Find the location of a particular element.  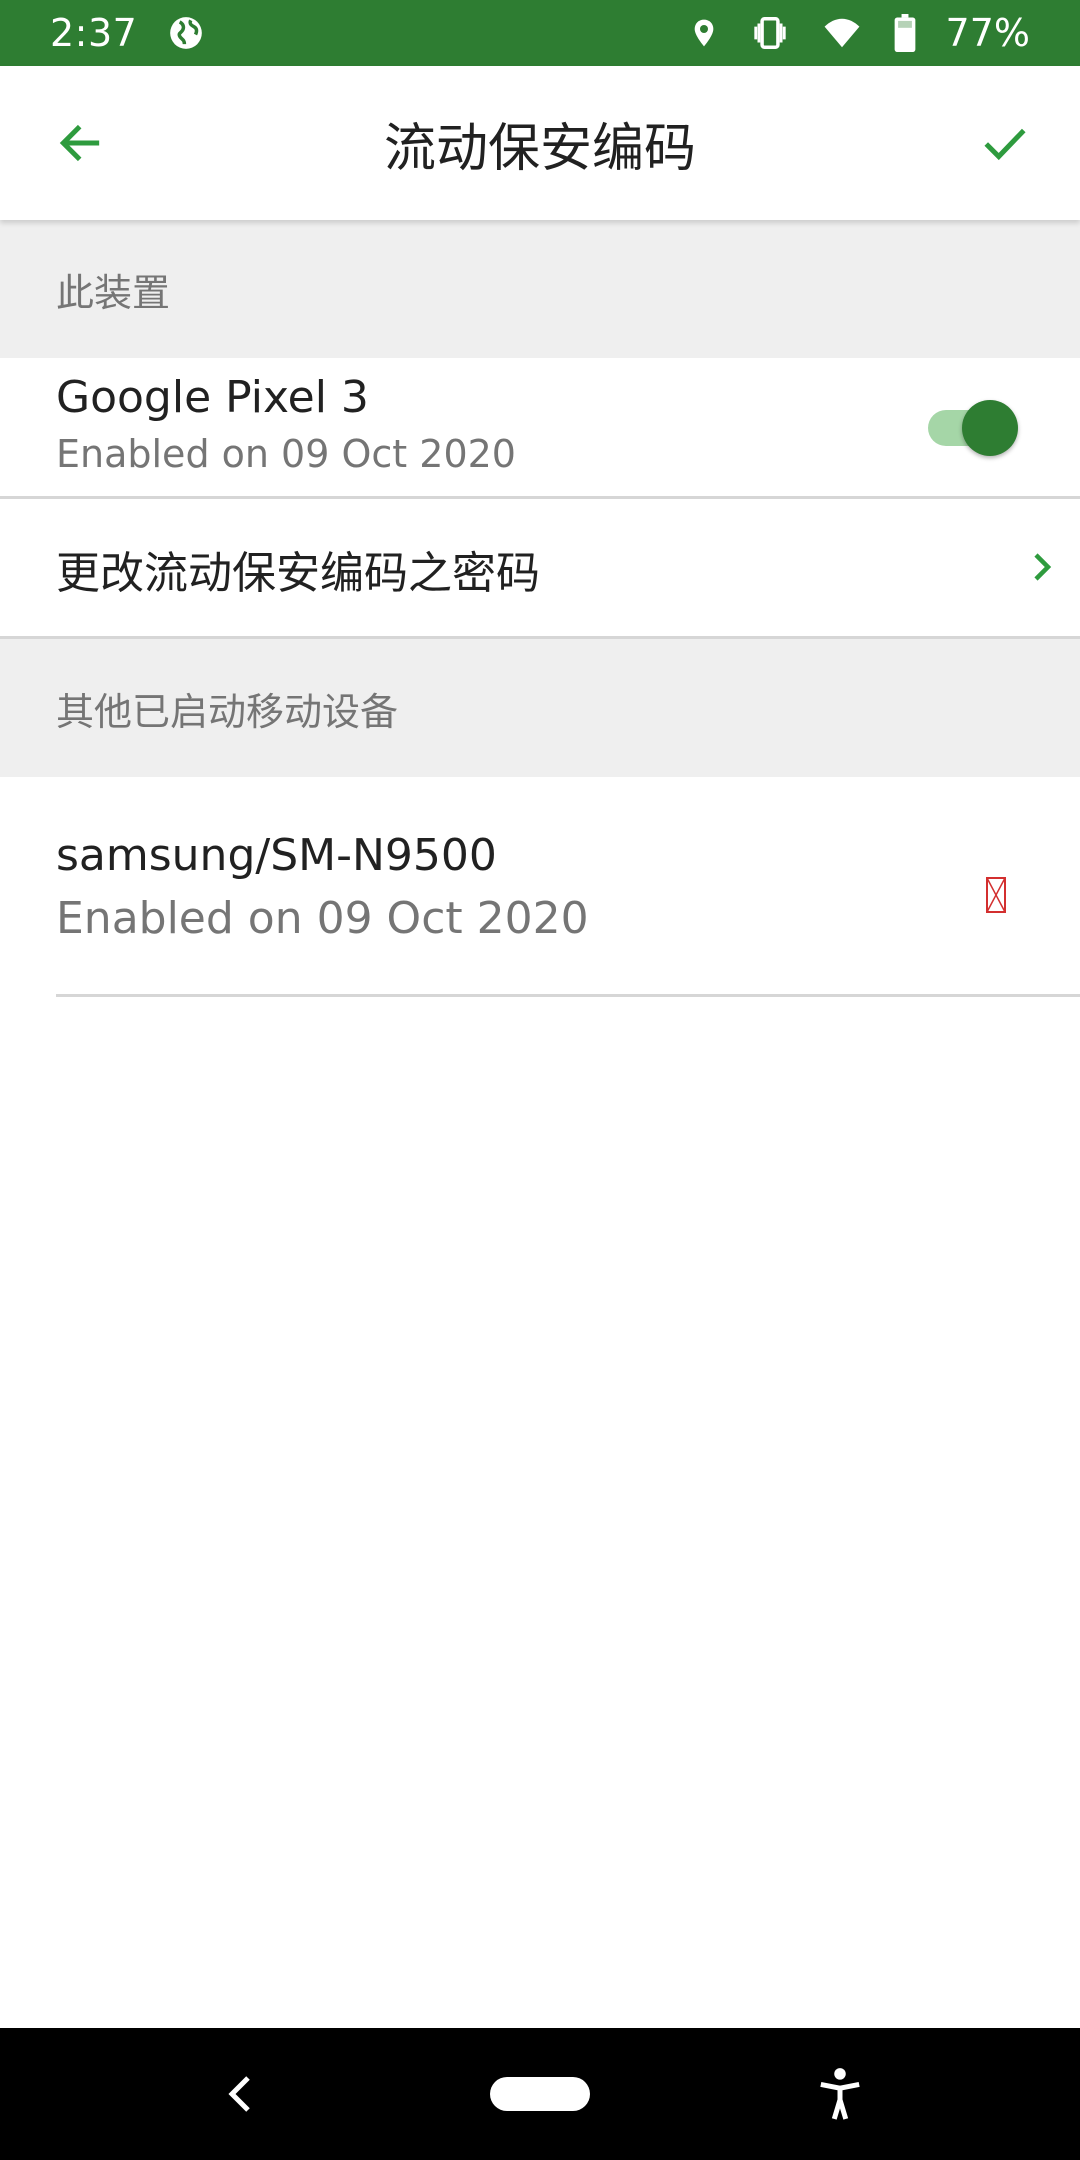

divider is located at coordinates (568, 995).